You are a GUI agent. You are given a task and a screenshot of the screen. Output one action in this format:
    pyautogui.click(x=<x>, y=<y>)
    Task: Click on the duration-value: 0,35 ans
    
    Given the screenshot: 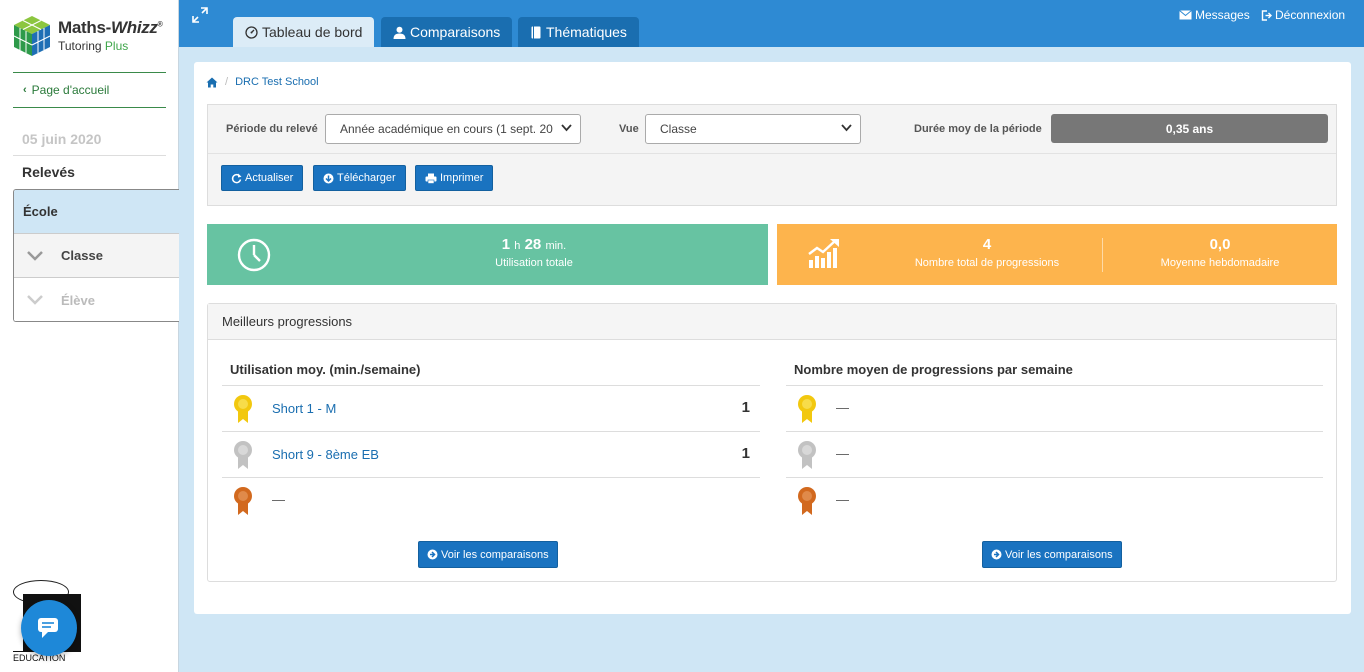 What is the action you would take?
    pyautogui.click(x=1189, y=128)
    